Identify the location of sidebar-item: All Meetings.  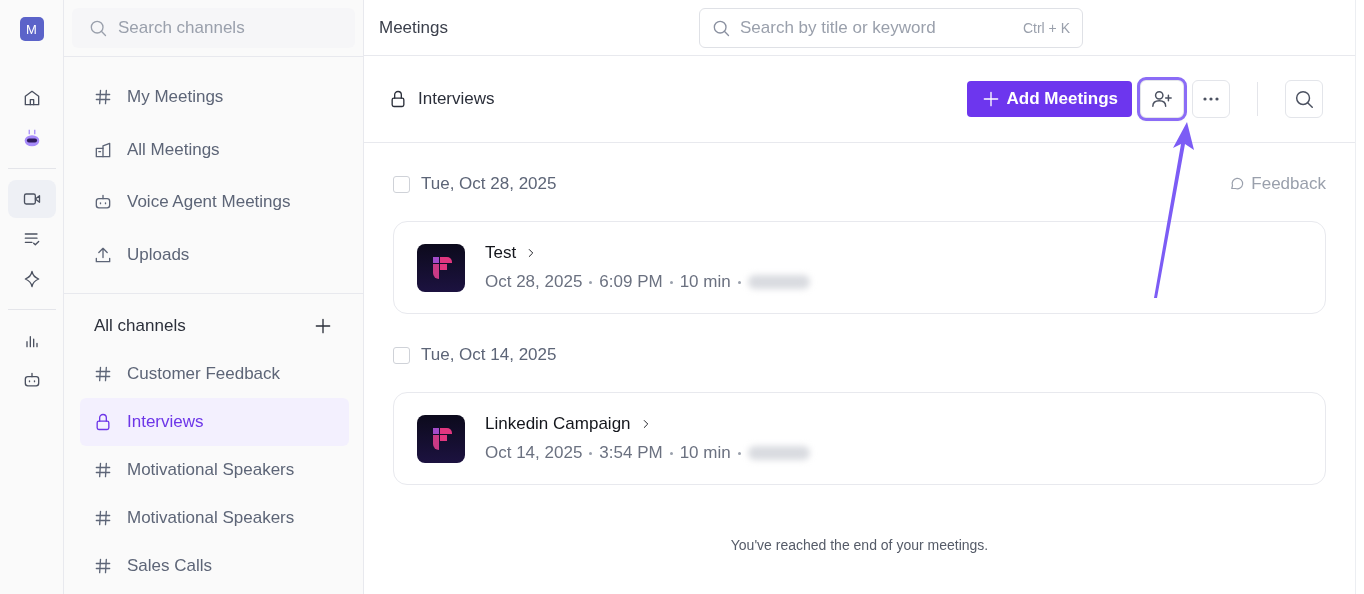
(213, 149).